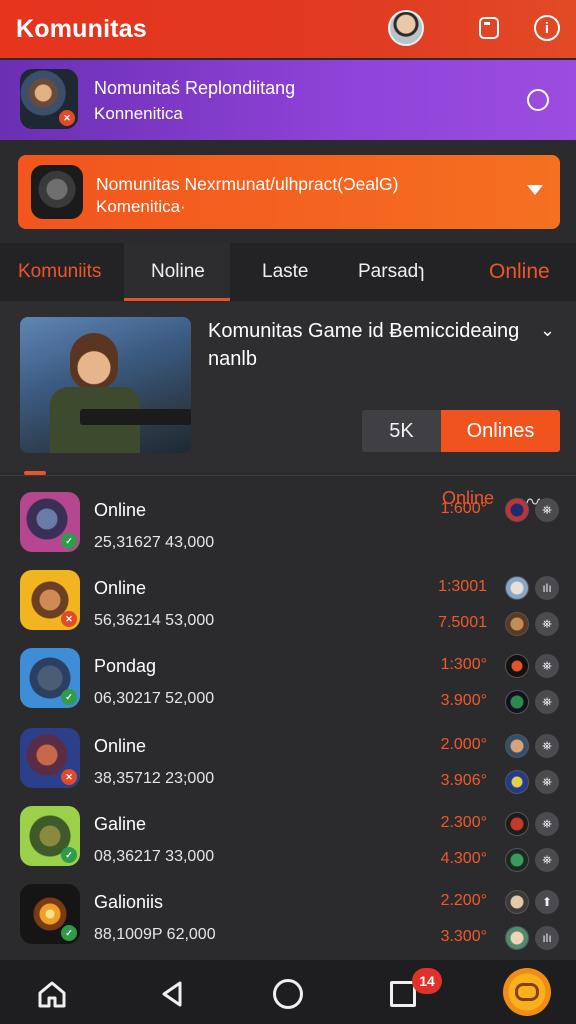 The image size is (576, 1024). What do you see at coordinates (391, 272) in the screenshot?
I see `tab-parsadi: Parsadɿ` at bounding box center [391, 272].